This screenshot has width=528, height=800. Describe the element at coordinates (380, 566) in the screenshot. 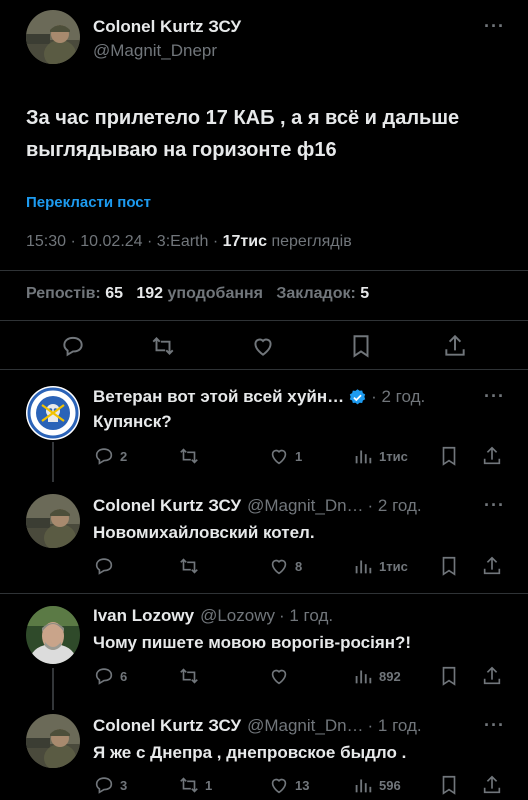

I see `reply-2-views-button: 1тис` at that location.